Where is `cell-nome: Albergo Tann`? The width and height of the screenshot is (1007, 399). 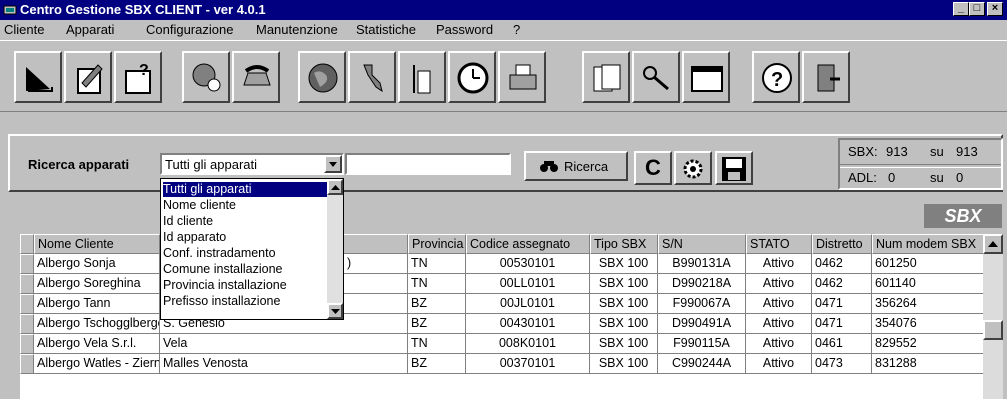 cell-nome: Albergo Tann is located at coordinates (97, 304).